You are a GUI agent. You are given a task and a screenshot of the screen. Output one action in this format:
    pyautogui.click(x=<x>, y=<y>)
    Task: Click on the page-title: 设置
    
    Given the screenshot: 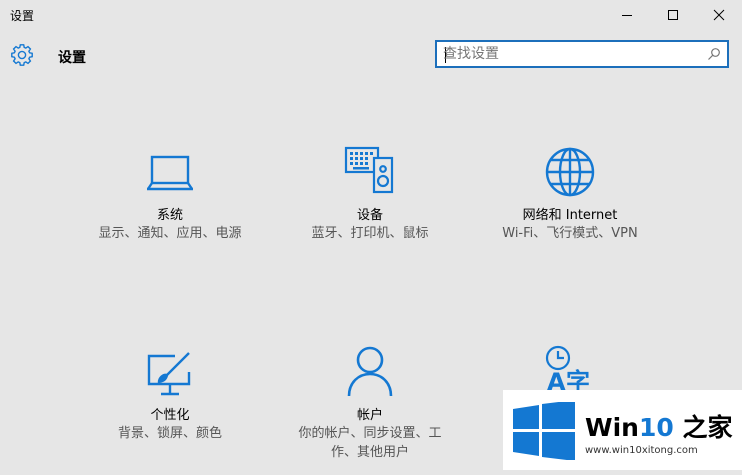 What is the action you would take?
    pyautogui.click(x=72, y=58)
    